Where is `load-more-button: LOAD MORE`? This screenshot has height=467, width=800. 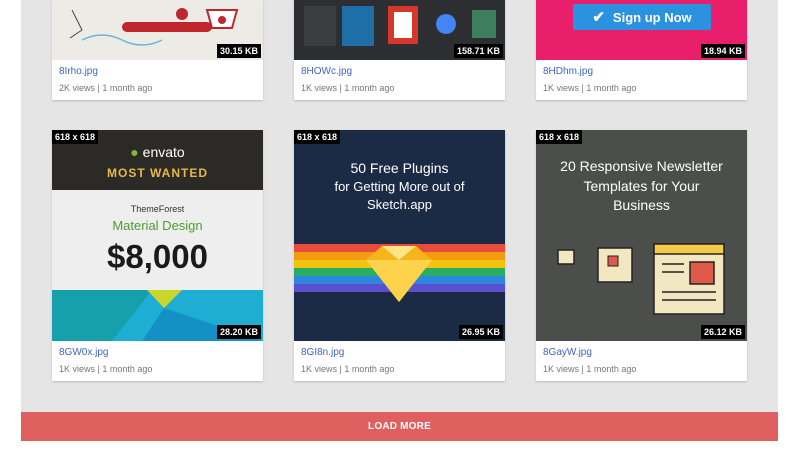 load-more-button: LOAD MORE is located at coordinates (399, 426).